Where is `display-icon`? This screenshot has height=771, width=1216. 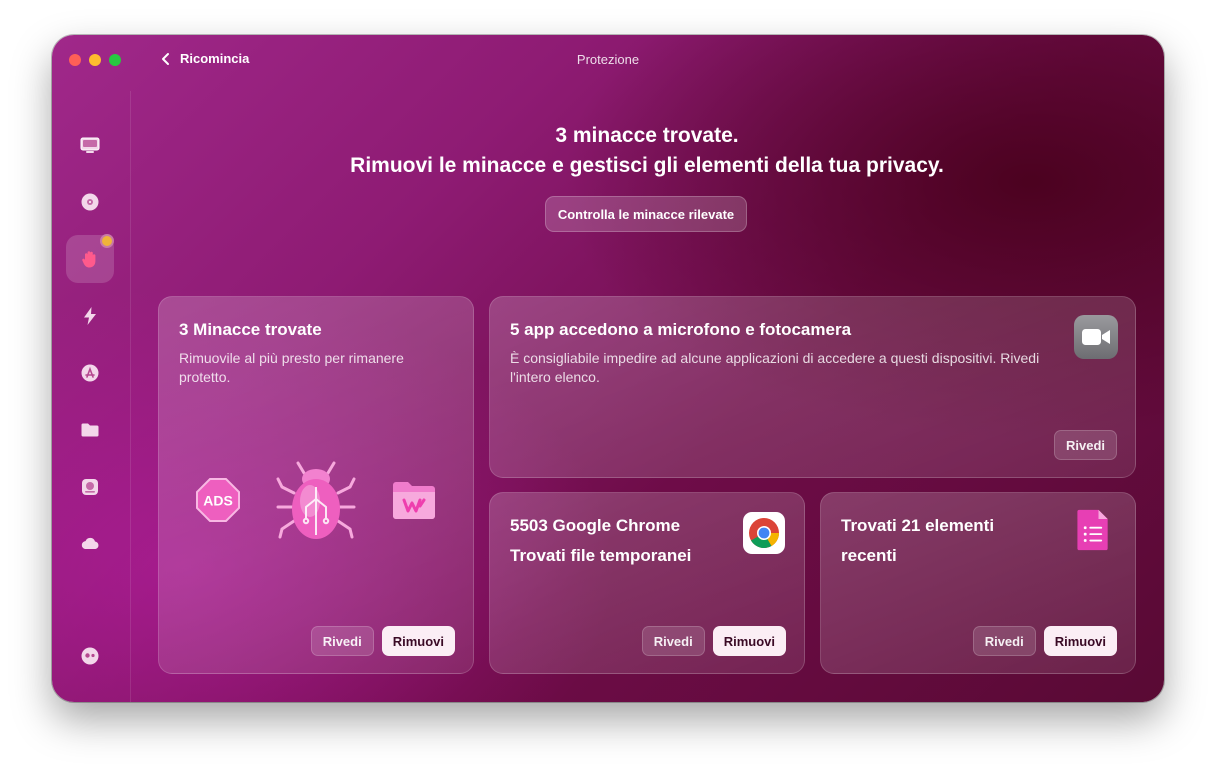
display-icon is located at coordinates (90, 145).